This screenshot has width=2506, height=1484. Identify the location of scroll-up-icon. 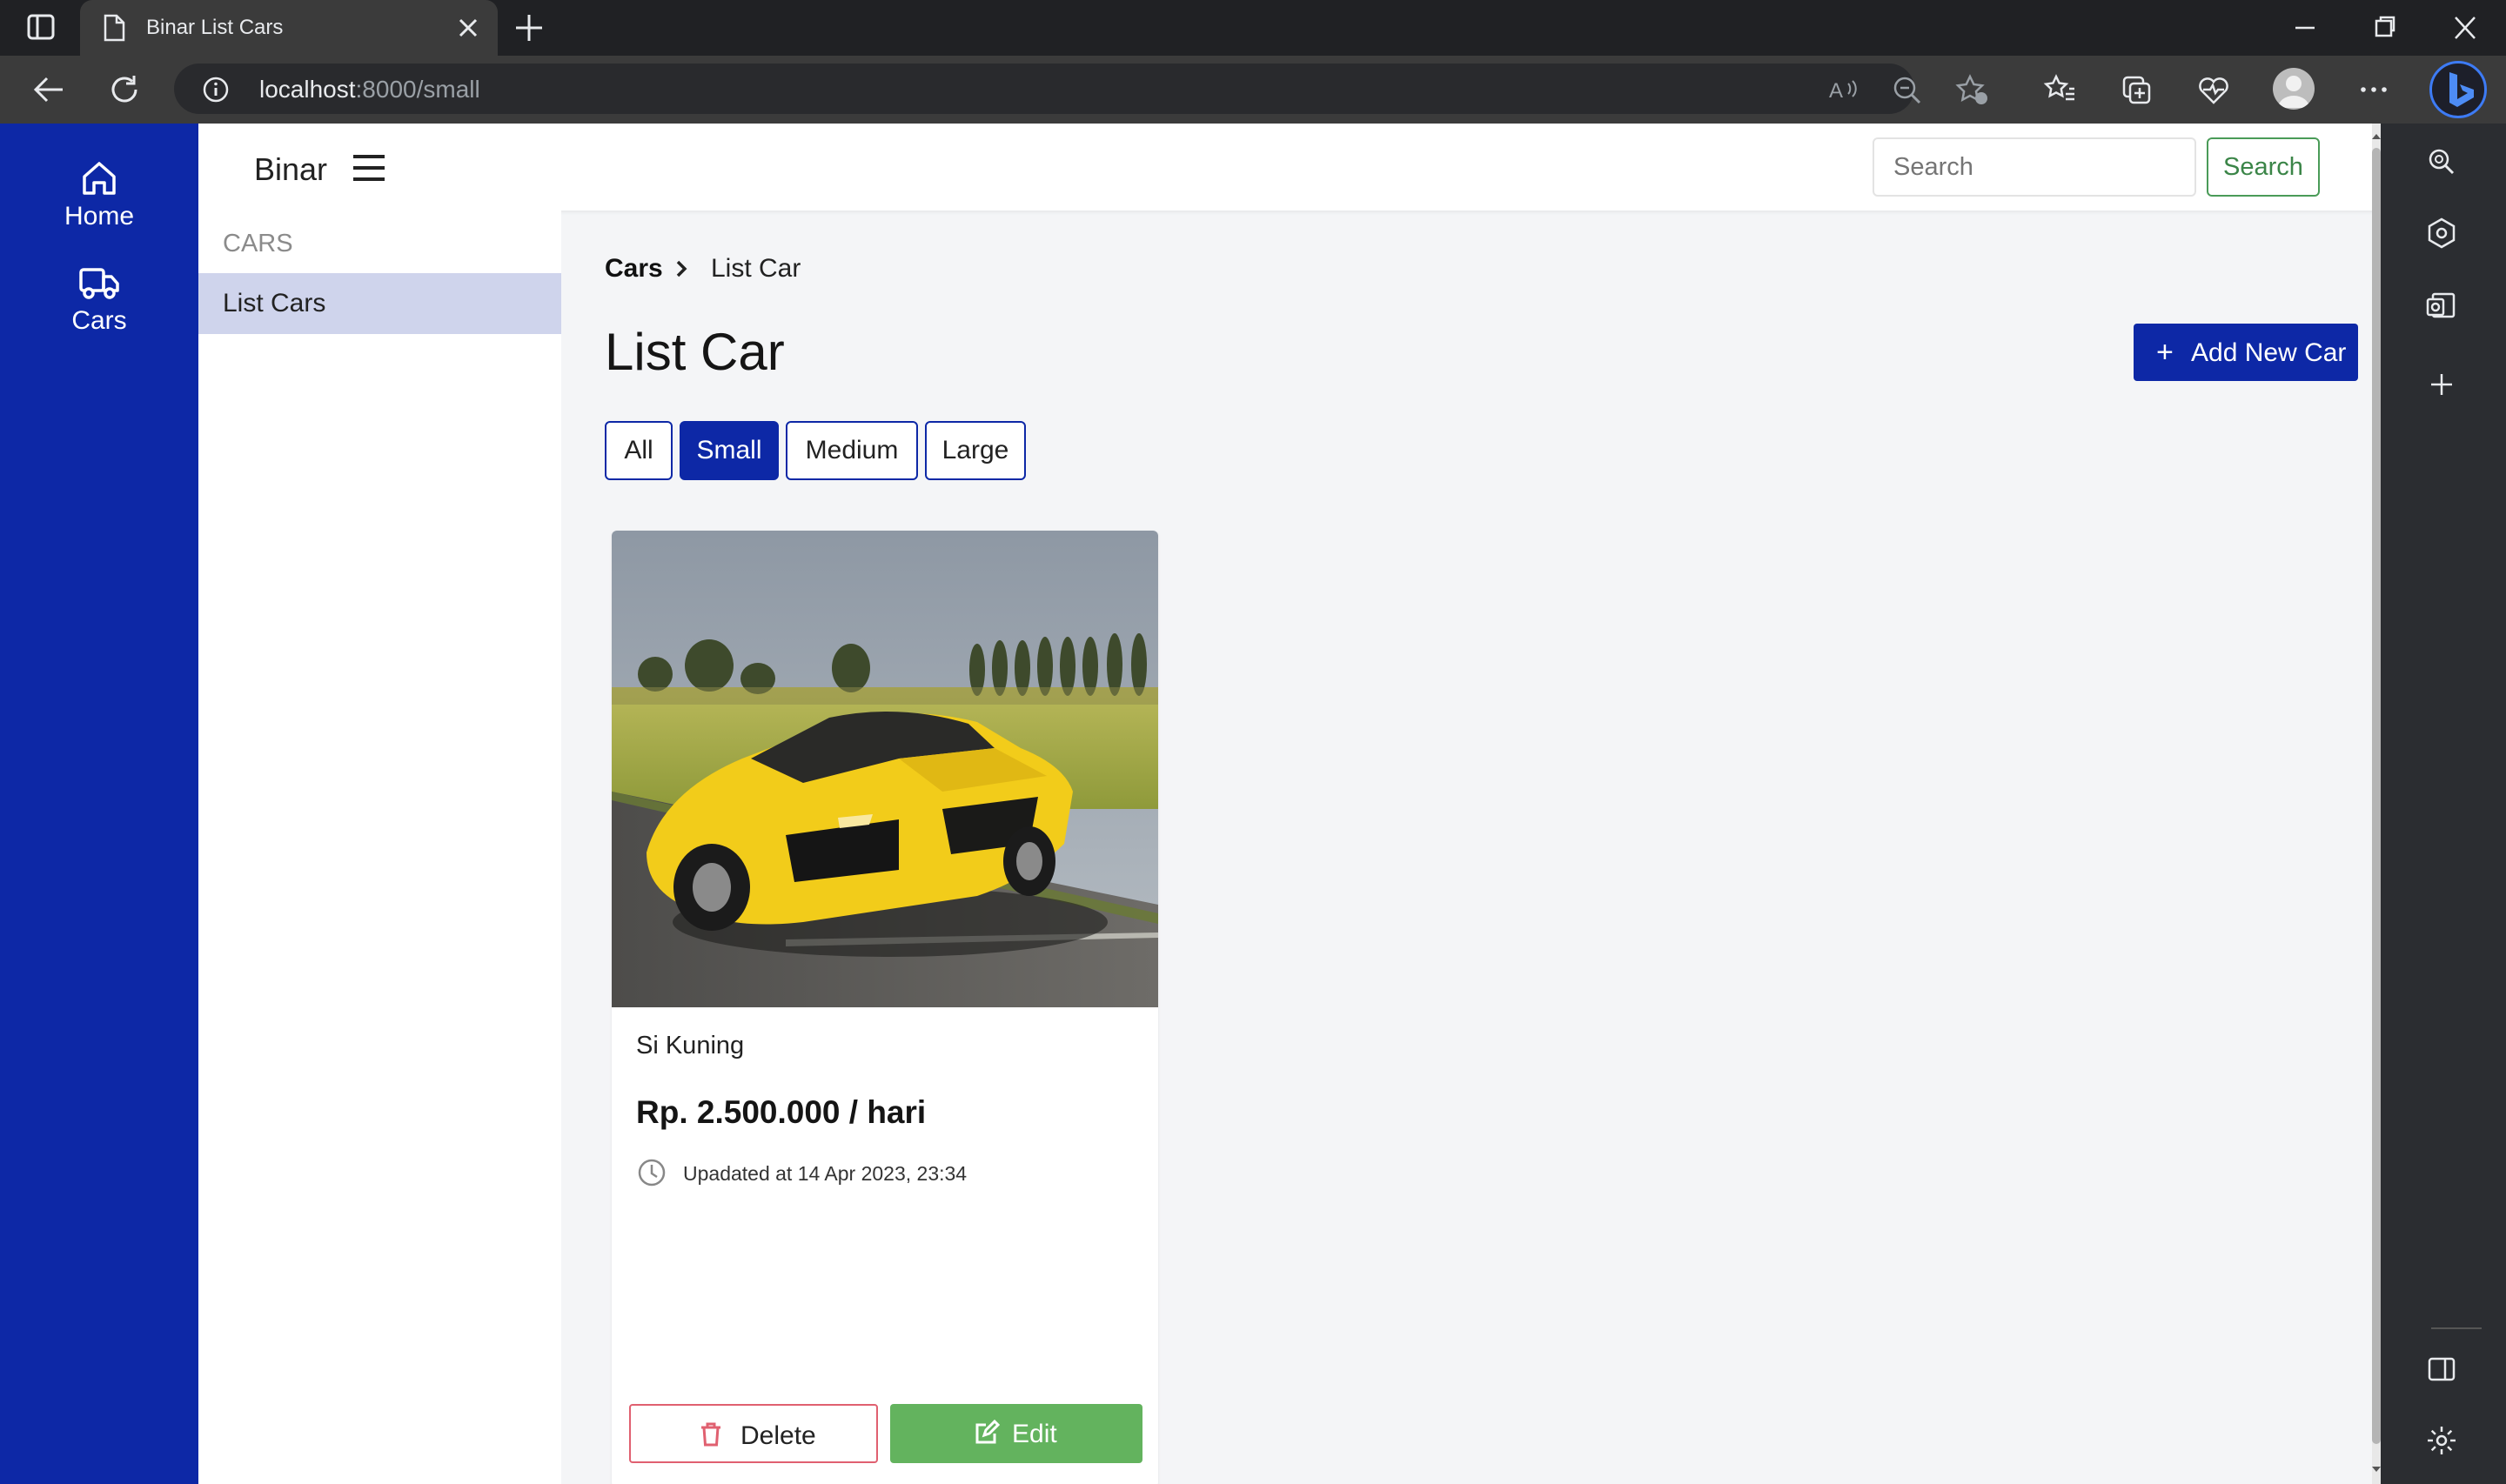
(2376, 136).